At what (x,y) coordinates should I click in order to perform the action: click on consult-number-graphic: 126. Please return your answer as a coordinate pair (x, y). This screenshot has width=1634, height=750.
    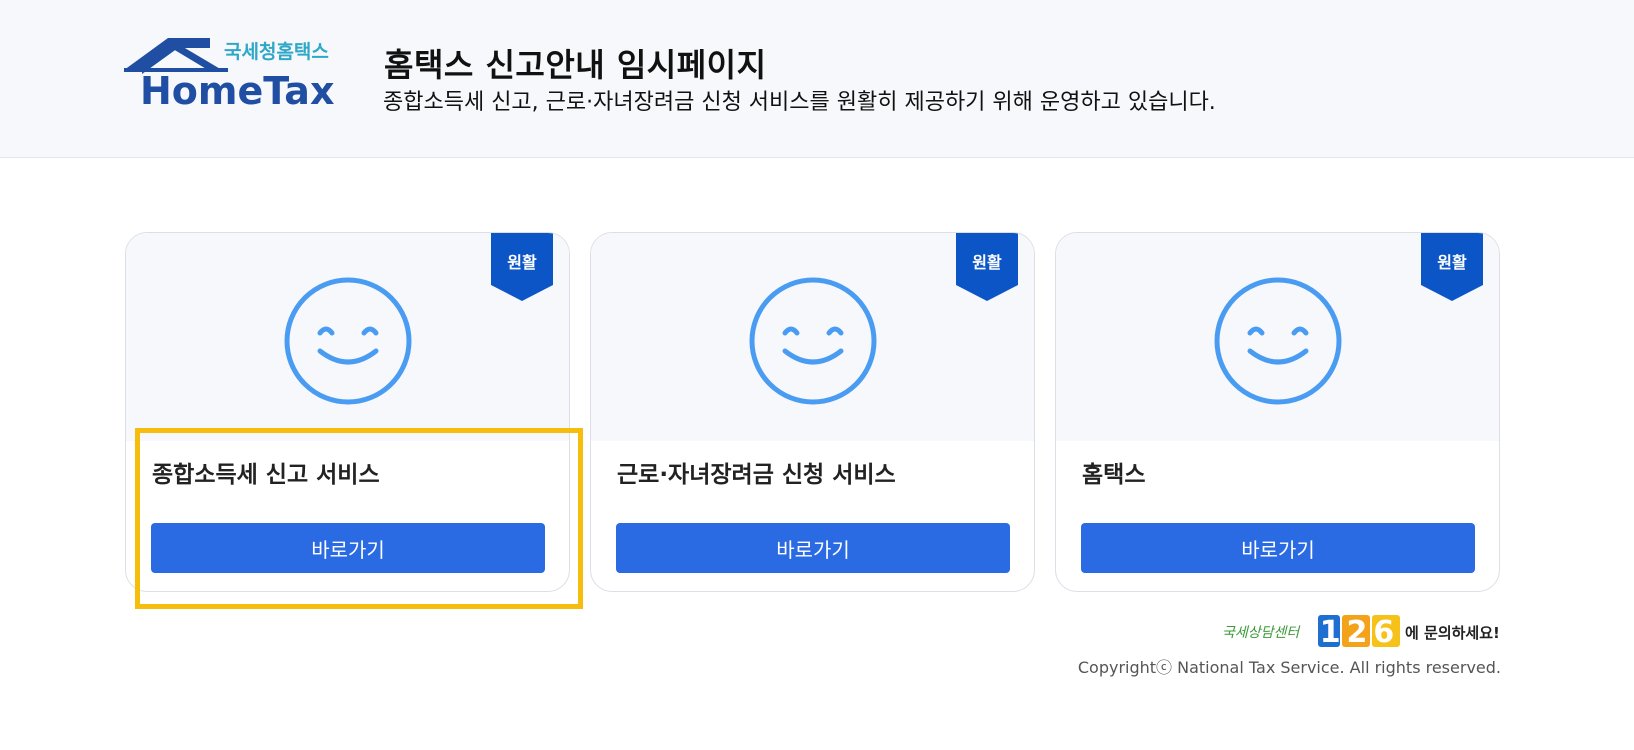
    Looking at the image, I should click on (1359, 631).